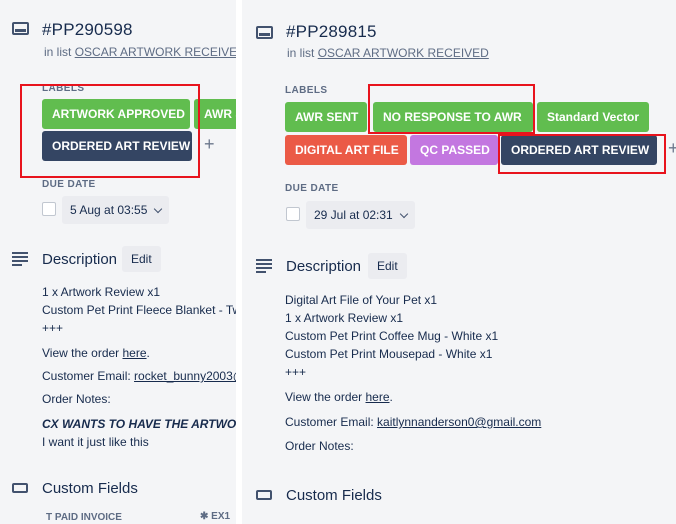  I want to click on label-awr-sent: AWR S, so click(215, 114).